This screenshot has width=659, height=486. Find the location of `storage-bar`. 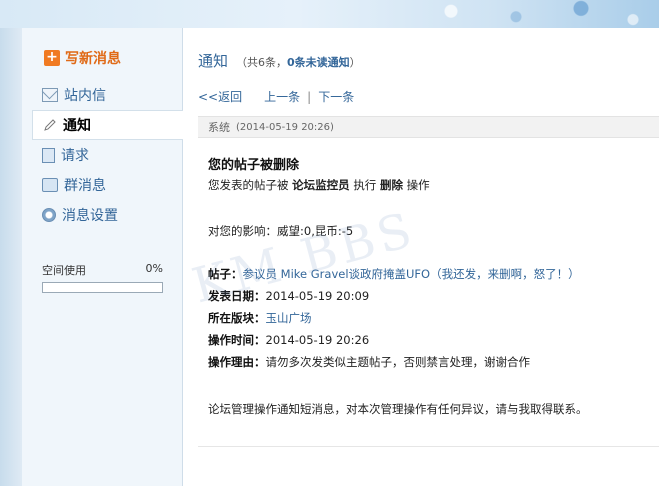

storage-bar is located at coordinates (102, 287).